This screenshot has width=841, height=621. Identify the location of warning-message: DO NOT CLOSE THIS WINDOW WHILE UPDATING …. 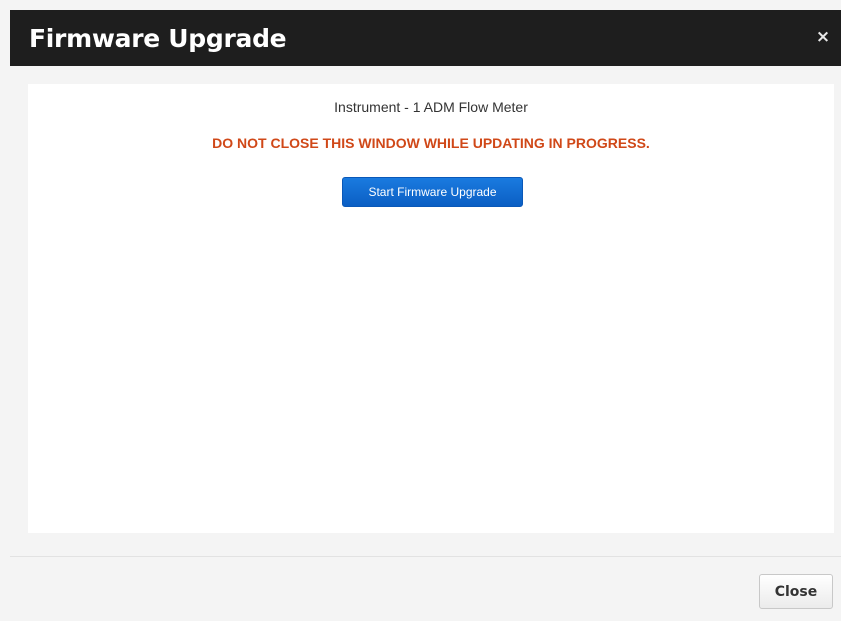
(431, 143).